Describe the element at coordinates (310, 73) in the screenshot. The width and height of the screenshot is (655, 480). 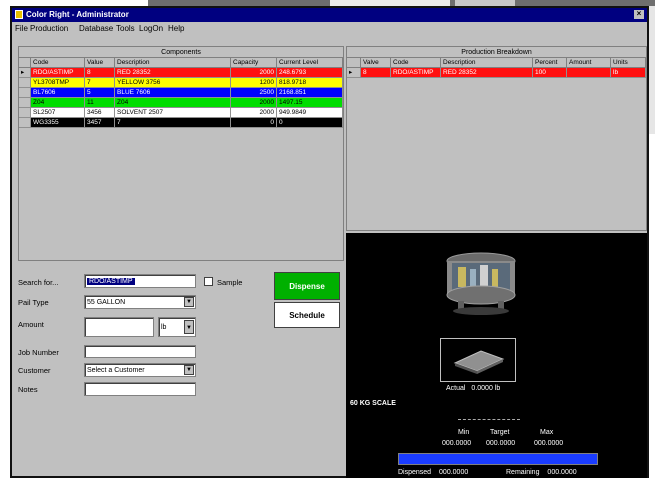
I see `cell-current-level: 248.6793` at that location.